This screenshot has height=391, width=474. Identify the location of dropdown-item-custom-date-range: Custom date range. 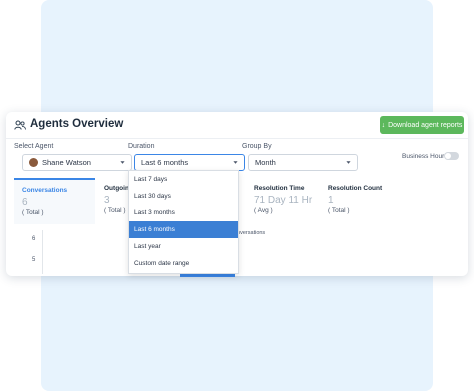
(183, 263).